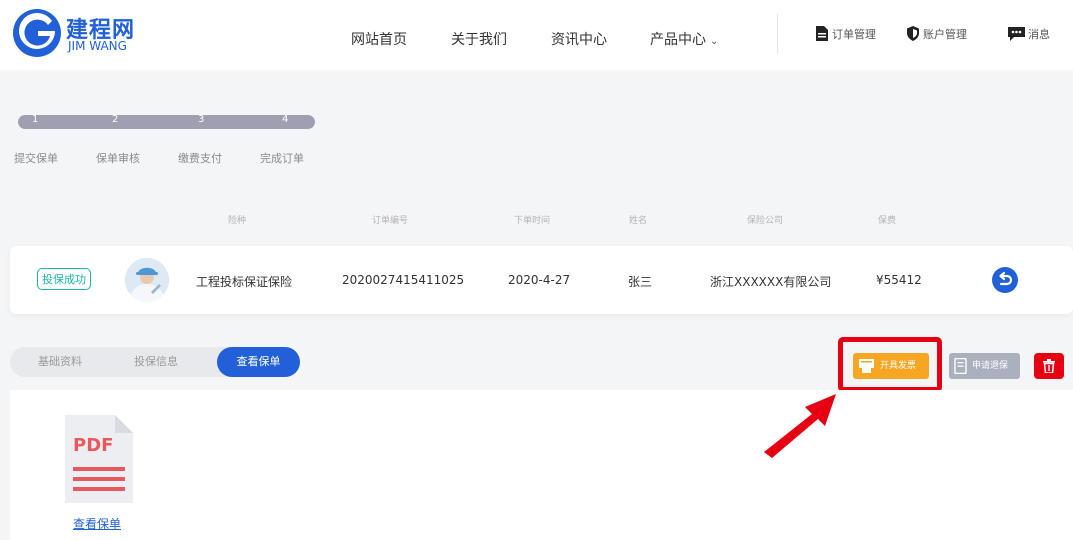 The width and height of the screenshot is (1073, 540). I want to click on trash-icon, so click(1049, 366).